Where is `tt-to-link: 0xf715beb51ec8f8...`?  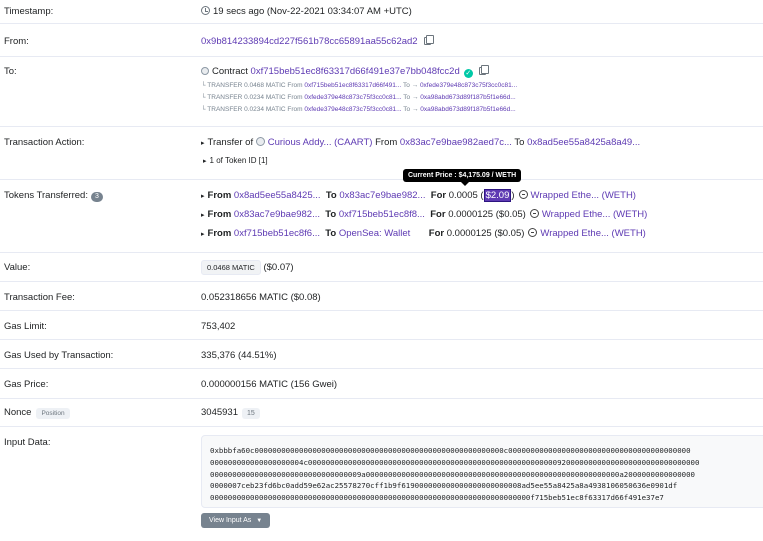
tt-to-link: 0xf715beb51ec8f8... is located at coordinates (382, 214).